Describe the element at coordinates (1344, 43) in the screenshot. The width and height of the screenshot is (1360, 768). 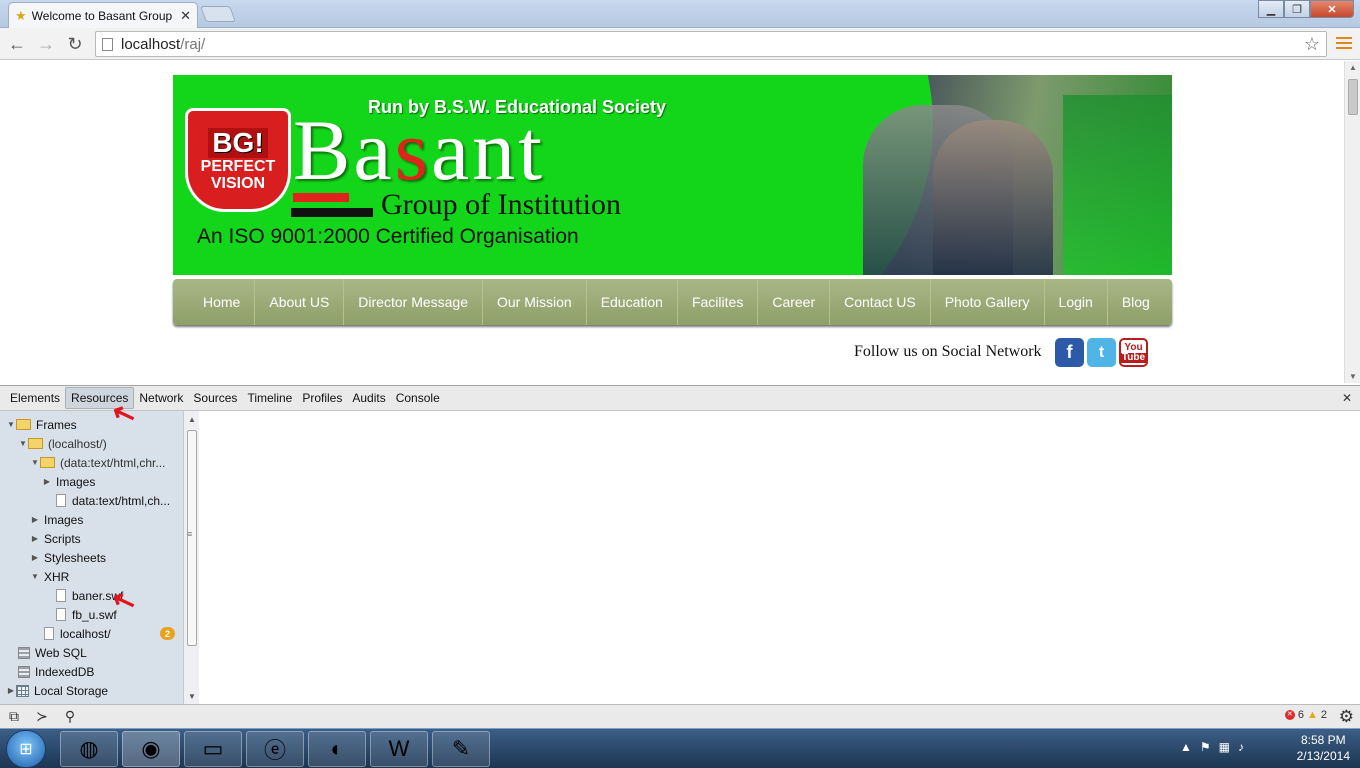
I see `chrome-menu-icon` at that location.